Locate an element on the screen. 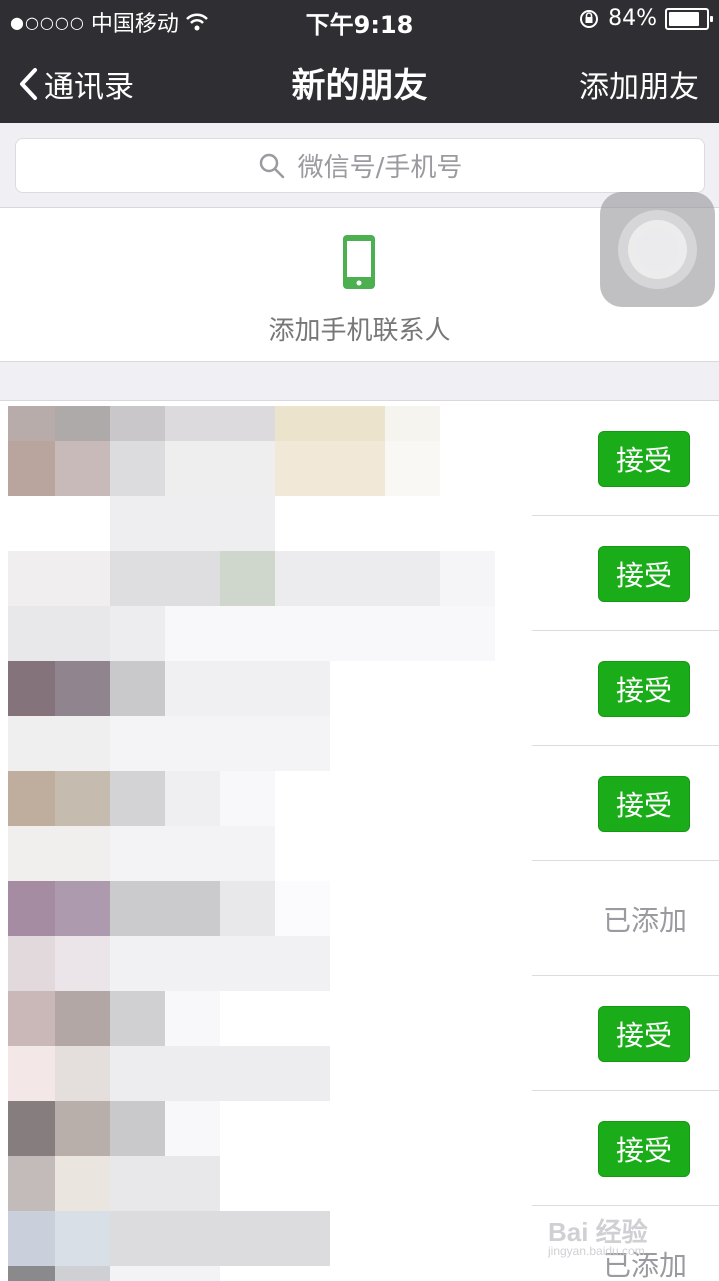  status-bar: ●○○○○ 中国移动 下午9:18 84% is located at coordinates (359, 20).